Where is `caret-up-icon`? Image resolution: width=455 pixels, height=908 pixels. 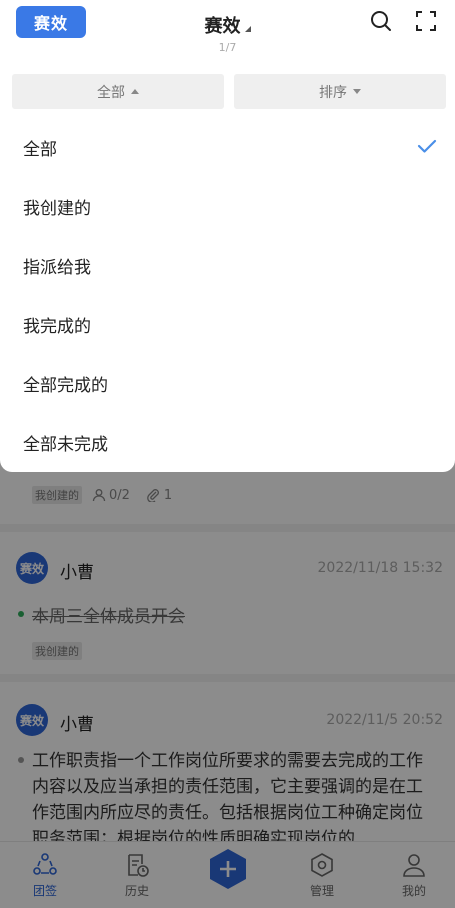
caret-up-icon is located at coordinates (135, 91).